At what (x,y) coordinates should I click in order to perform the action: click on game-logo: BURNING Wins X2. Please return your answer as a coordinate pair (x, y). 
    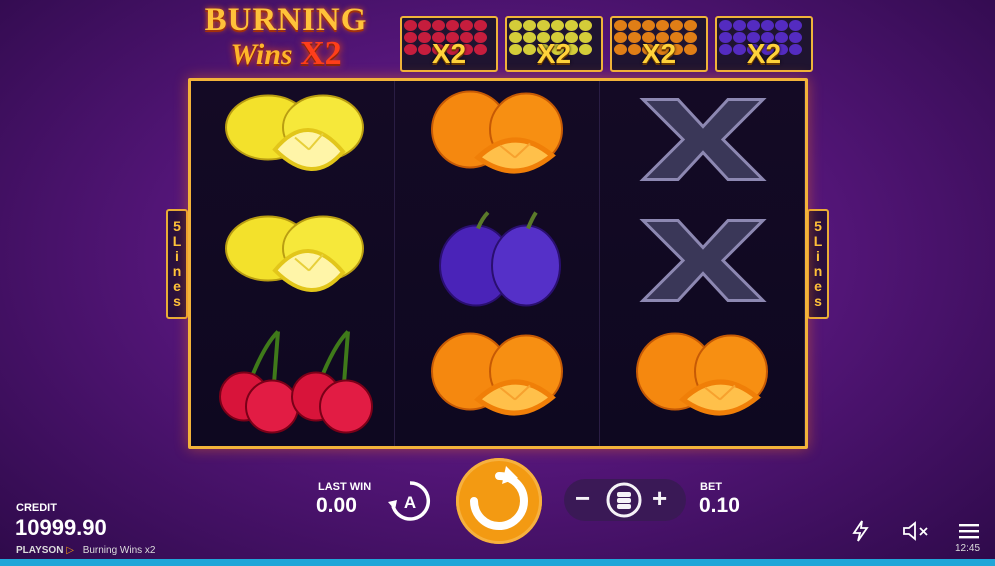
    Looking at the image, I should click on (286, 41).